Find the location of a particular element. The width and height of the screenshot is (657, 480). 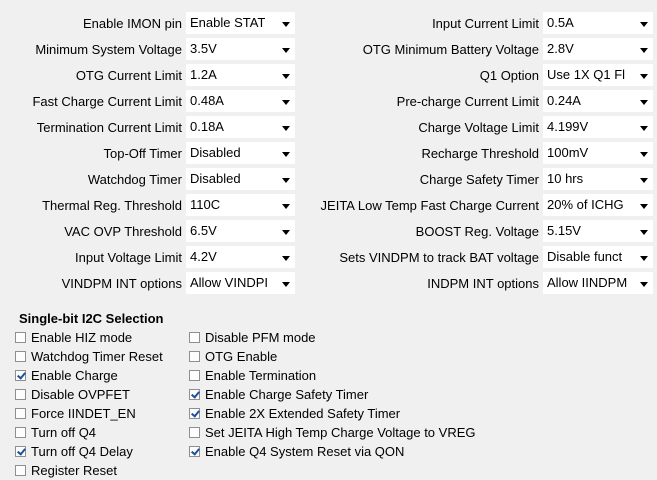

checkbox-turn-off-q4-delay: Turn off Q4 Delay is located at coordinates (89, 451).